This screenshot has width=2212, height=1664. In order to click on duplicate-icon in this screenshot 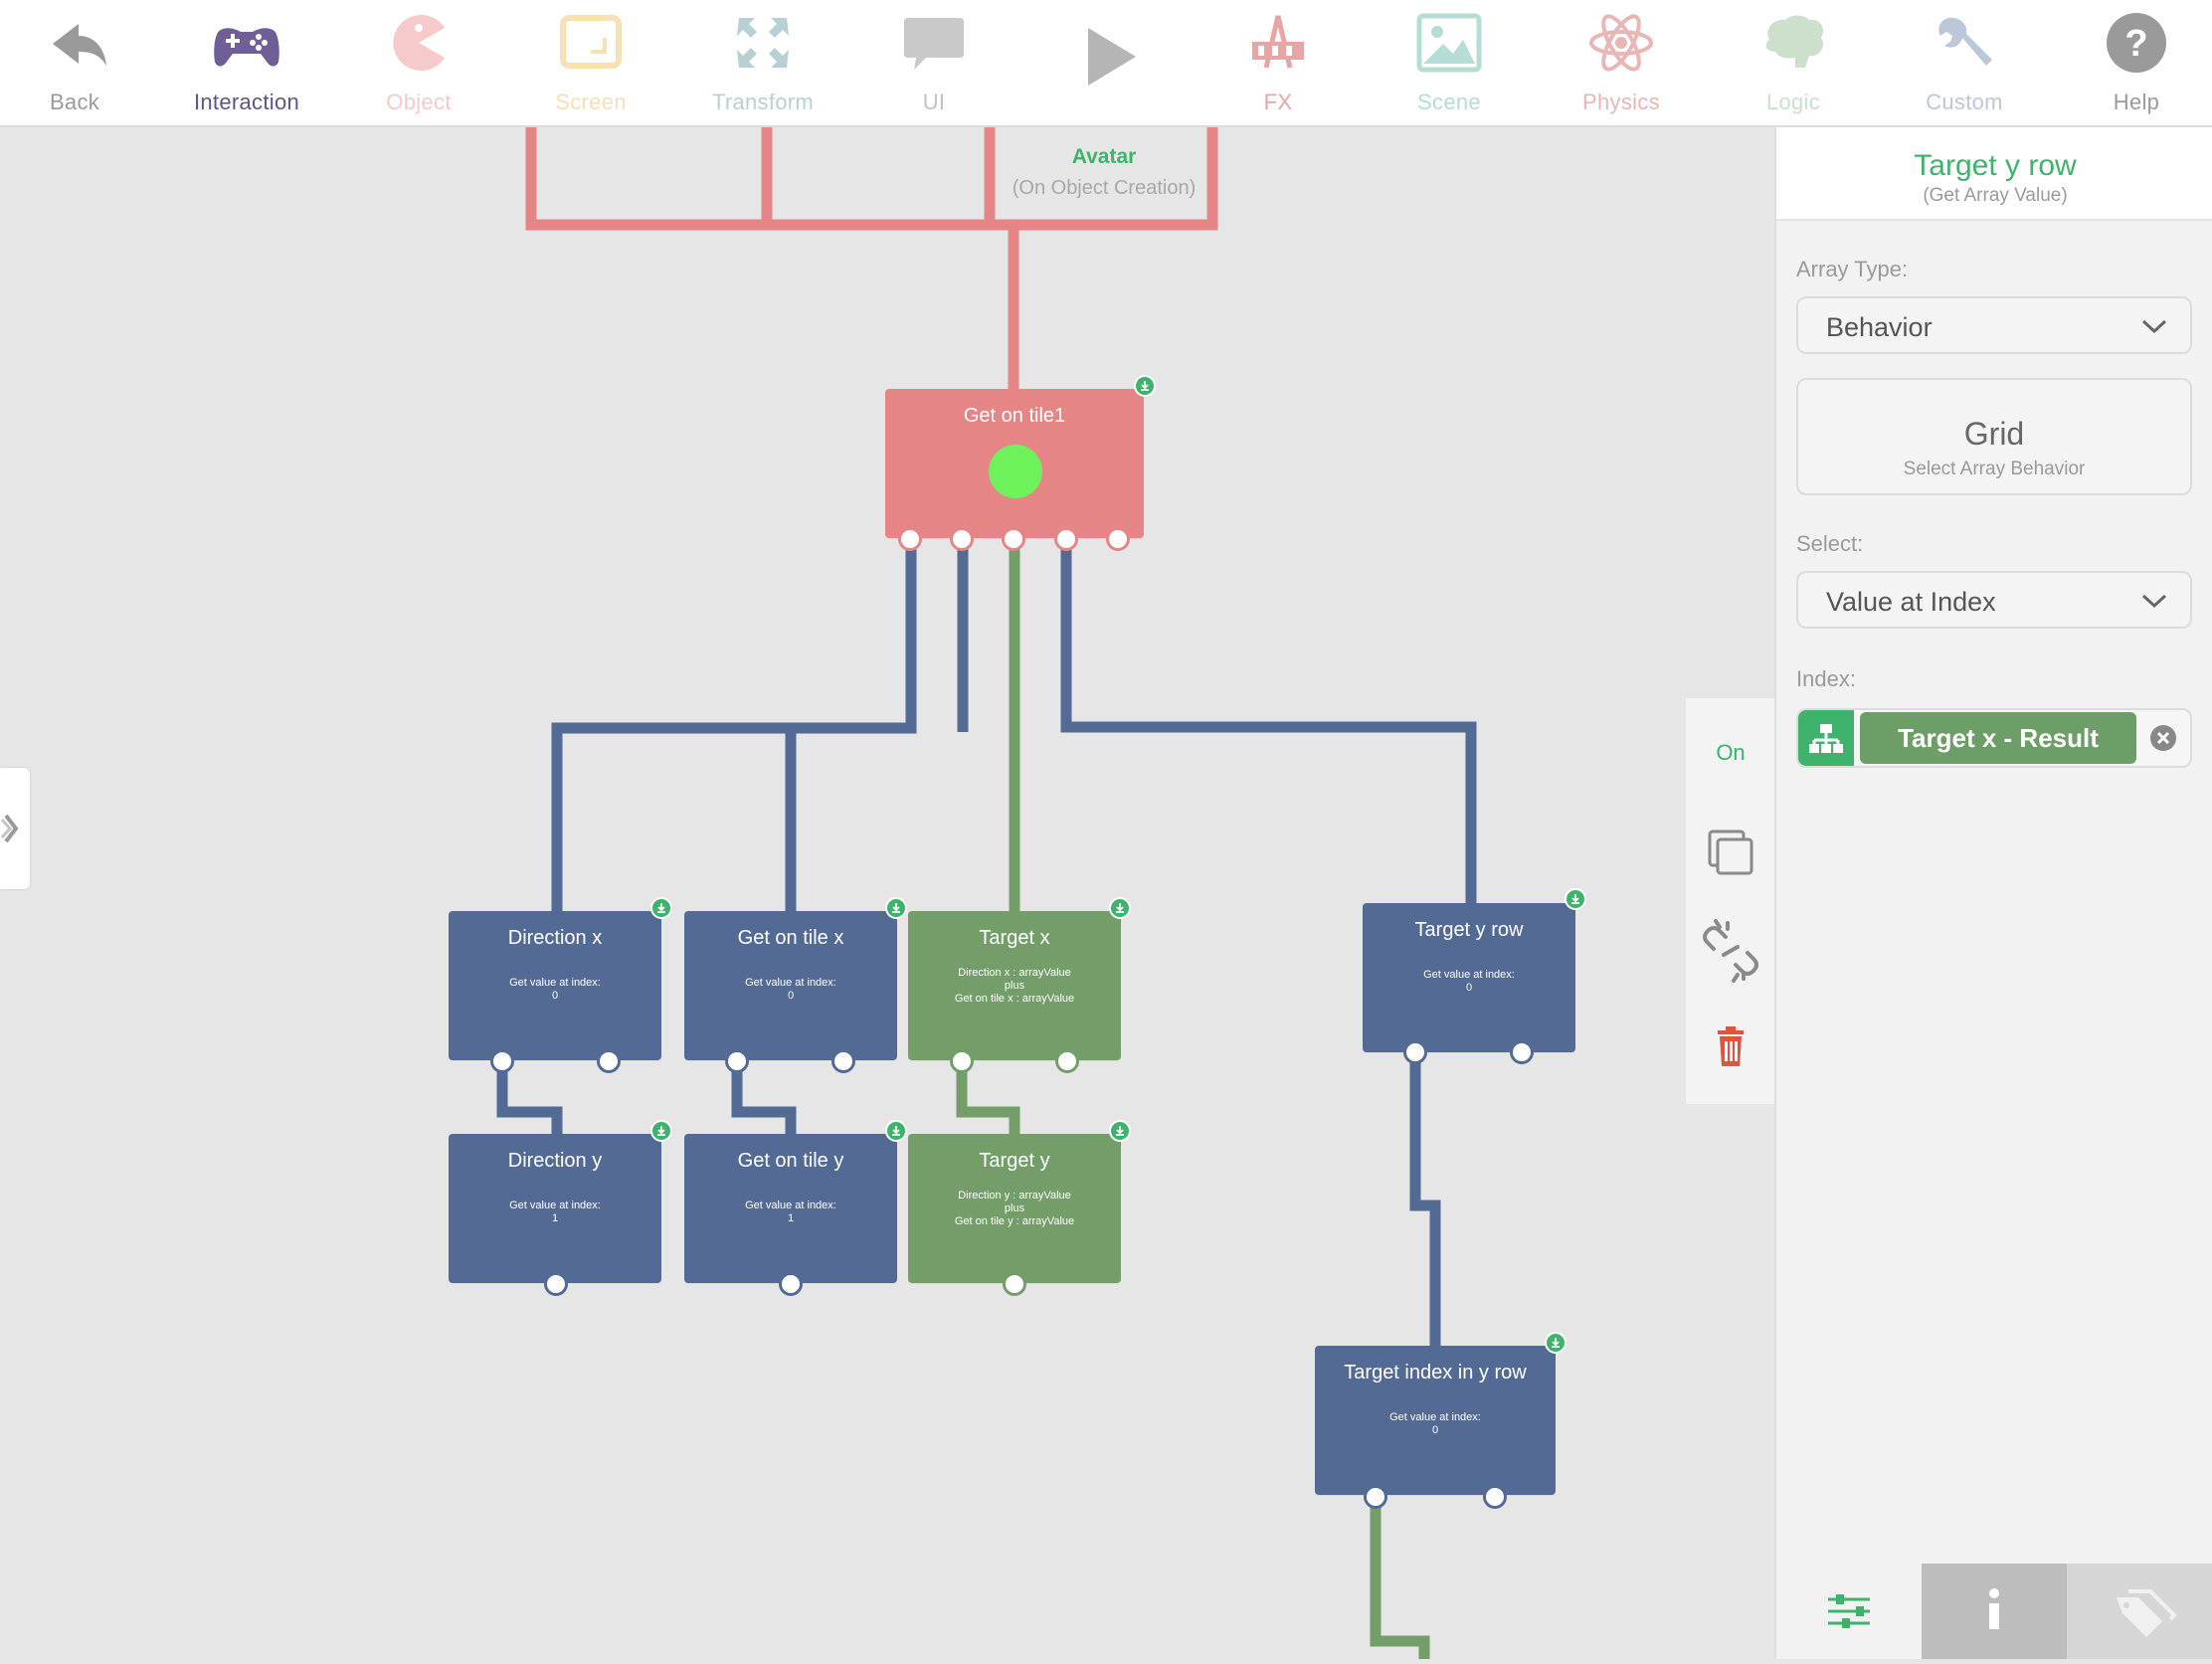, I will do `click(1730, 852)`.